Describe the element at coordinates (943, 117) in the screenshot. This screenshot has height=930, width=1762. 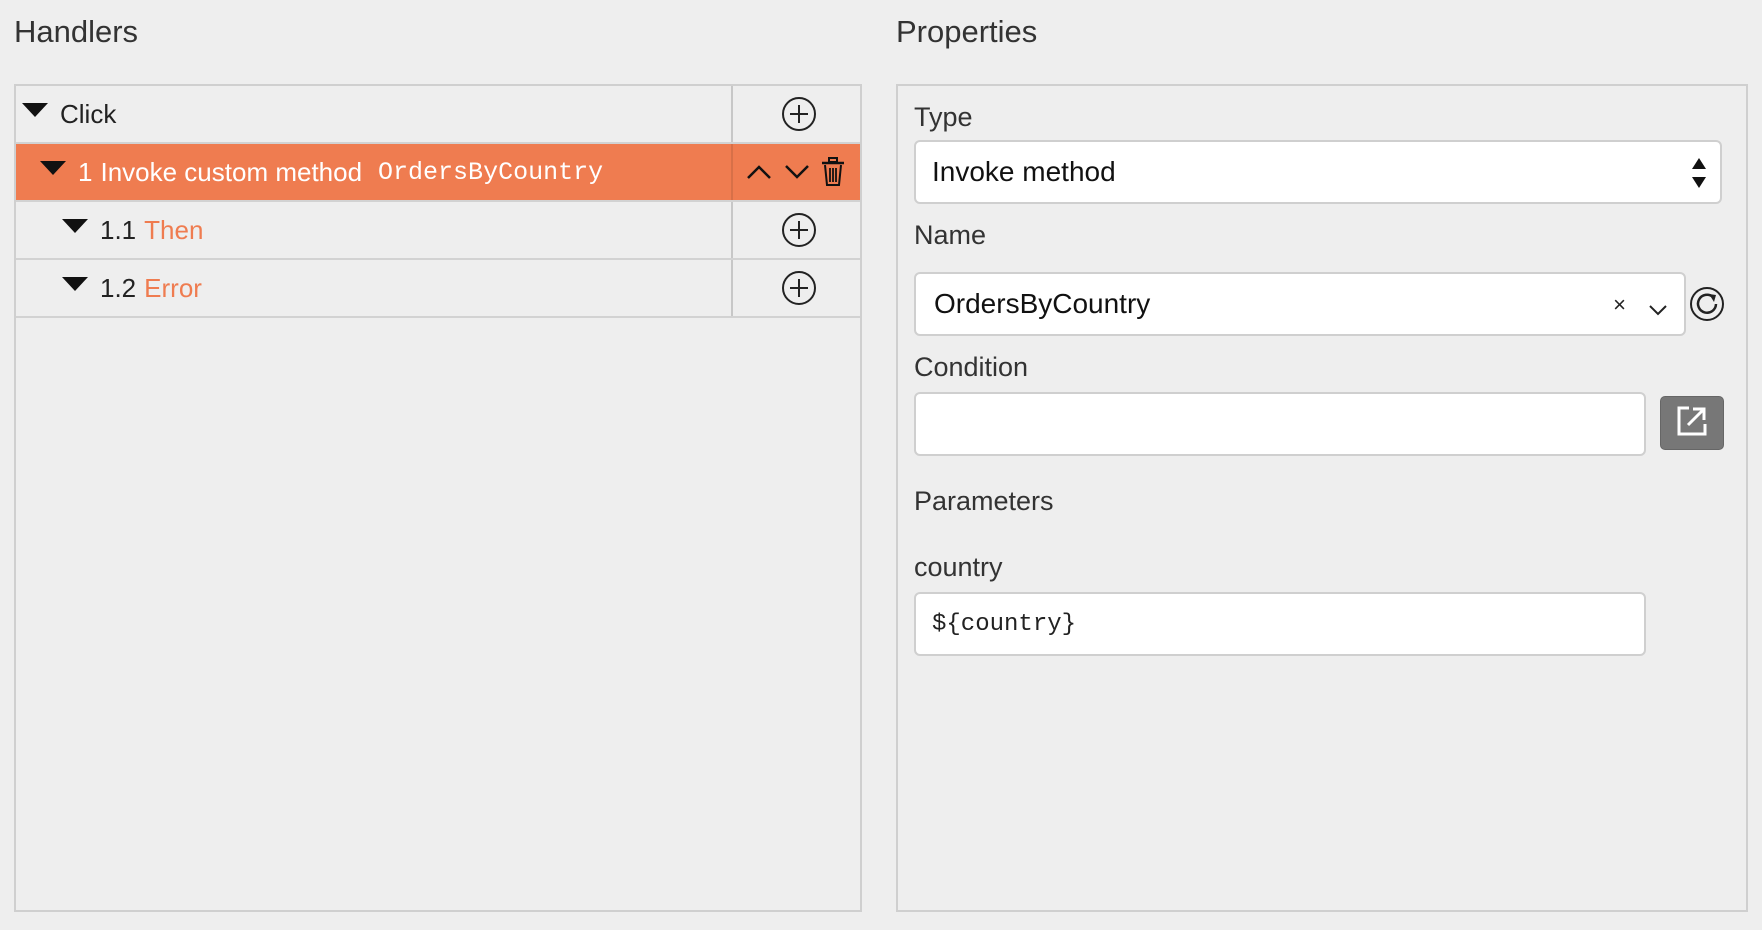
I see `type-label: Type` at that location.